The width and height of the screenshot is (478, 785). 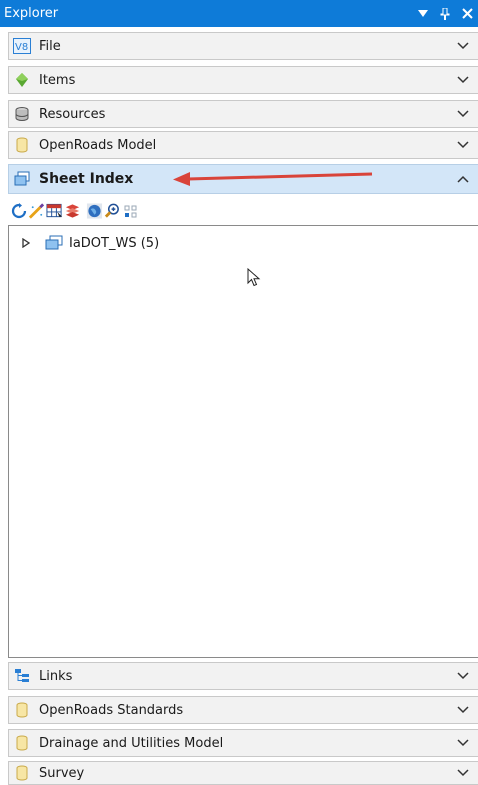 I want to click on section-label: File, so click(x=50, y=46).